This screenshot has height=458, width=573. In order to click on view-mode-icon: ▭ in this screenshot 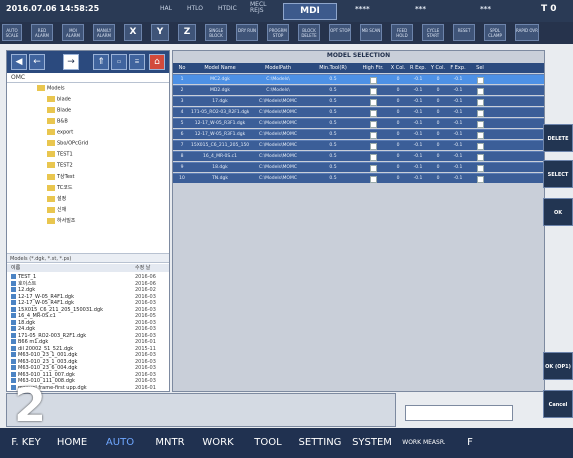, I will do `click(119, 62)`.